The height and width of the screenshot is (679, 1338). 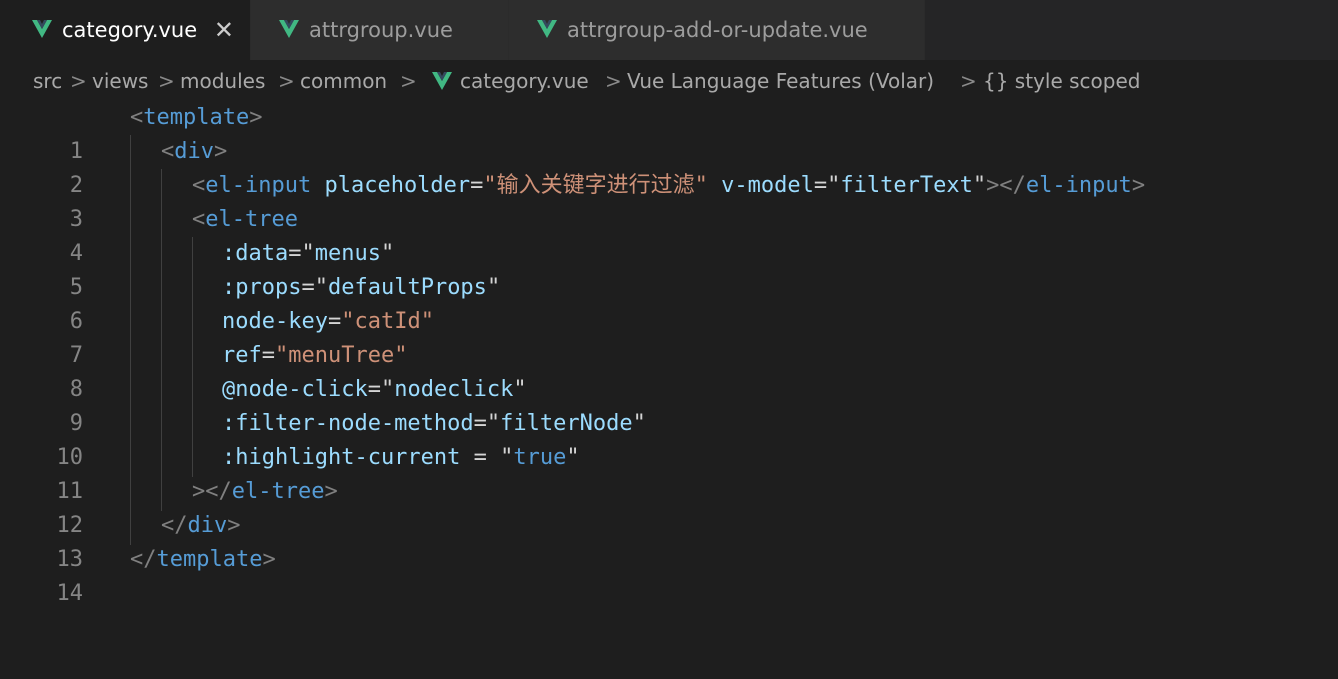 What do you see at coordinates (70, 593) in the screenshot?
I see `line-number: 14` at bounding box center [70, 593].